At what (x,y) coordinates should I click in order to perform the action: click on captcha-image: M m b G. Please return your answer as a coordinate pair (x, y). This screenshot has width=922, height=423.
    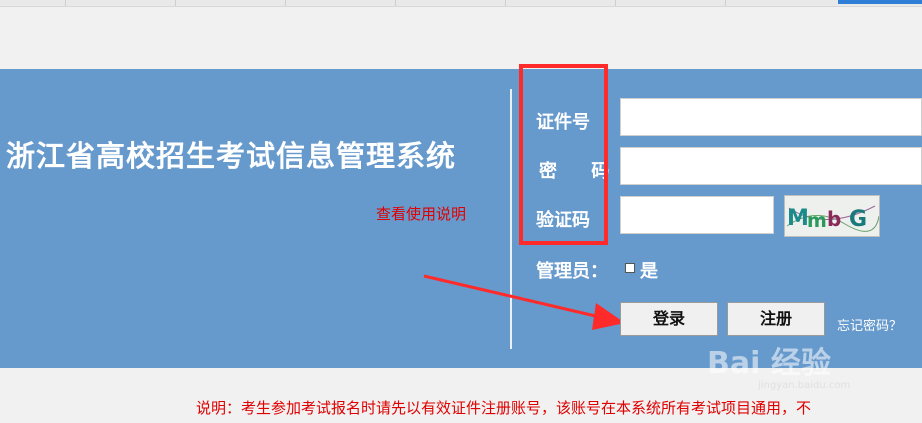
    Looking at the image, I should click on (832, 216).